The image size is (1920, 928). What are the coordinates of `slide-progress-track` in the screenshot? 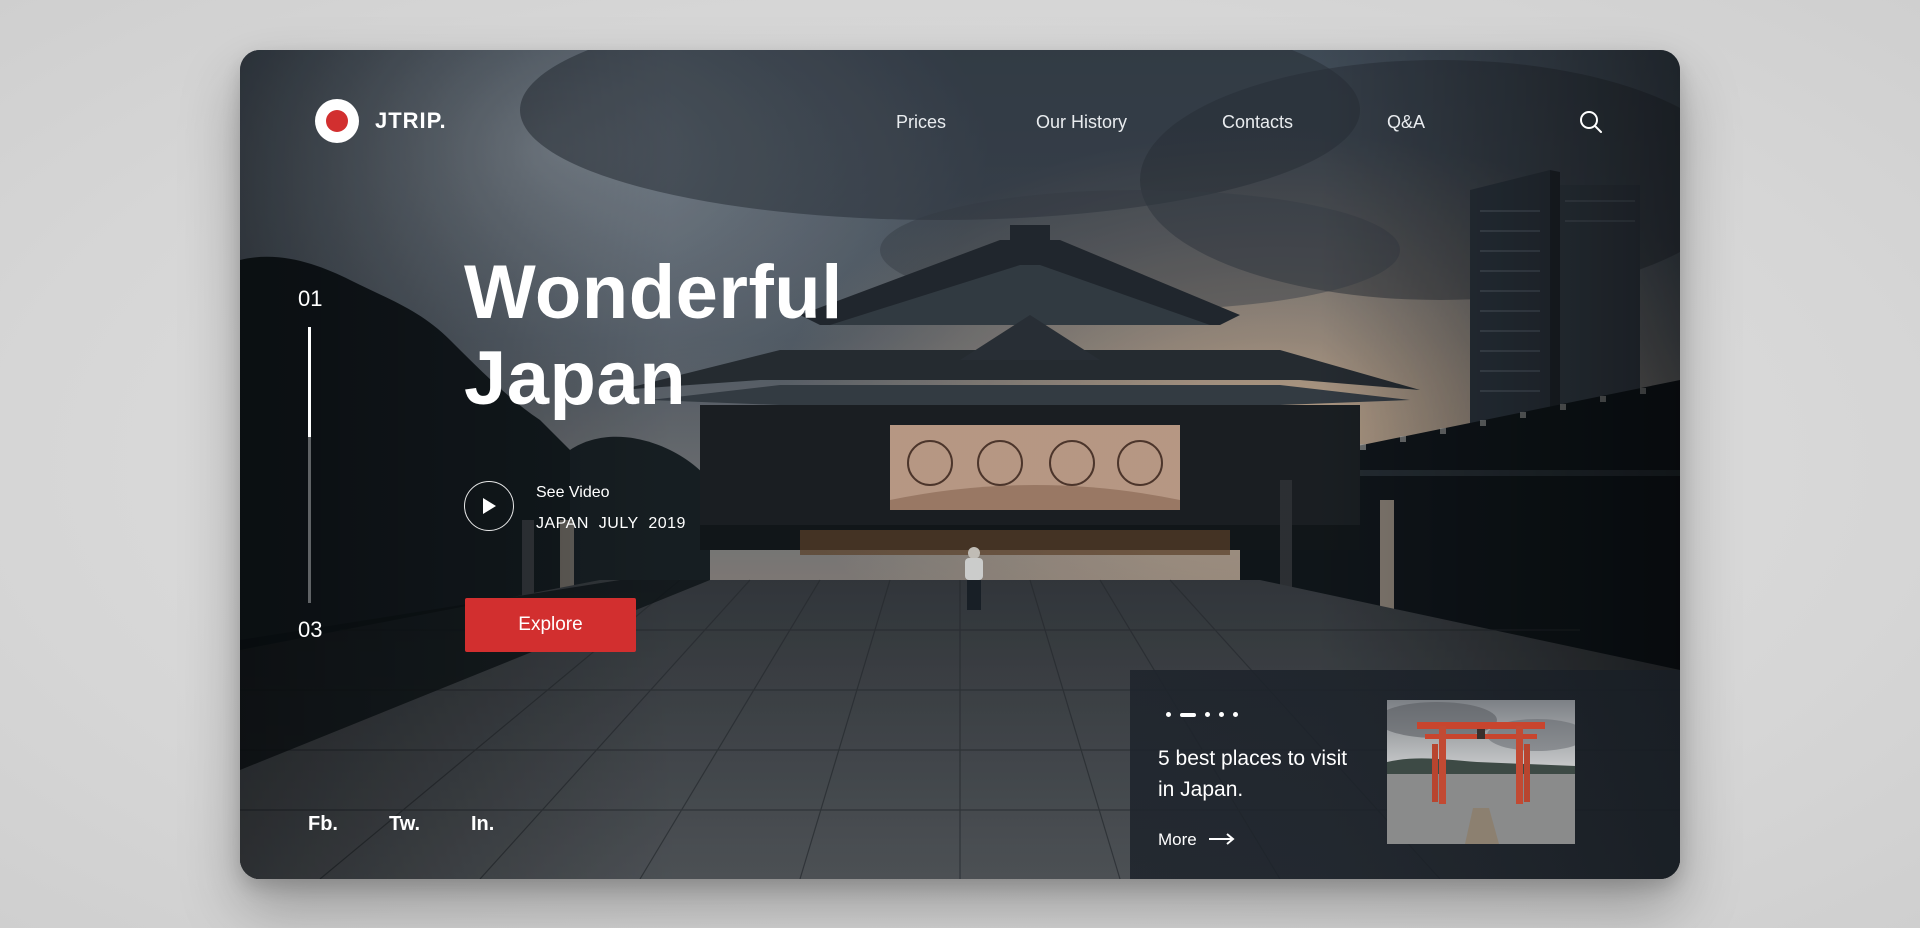 It's located at (309, 465).